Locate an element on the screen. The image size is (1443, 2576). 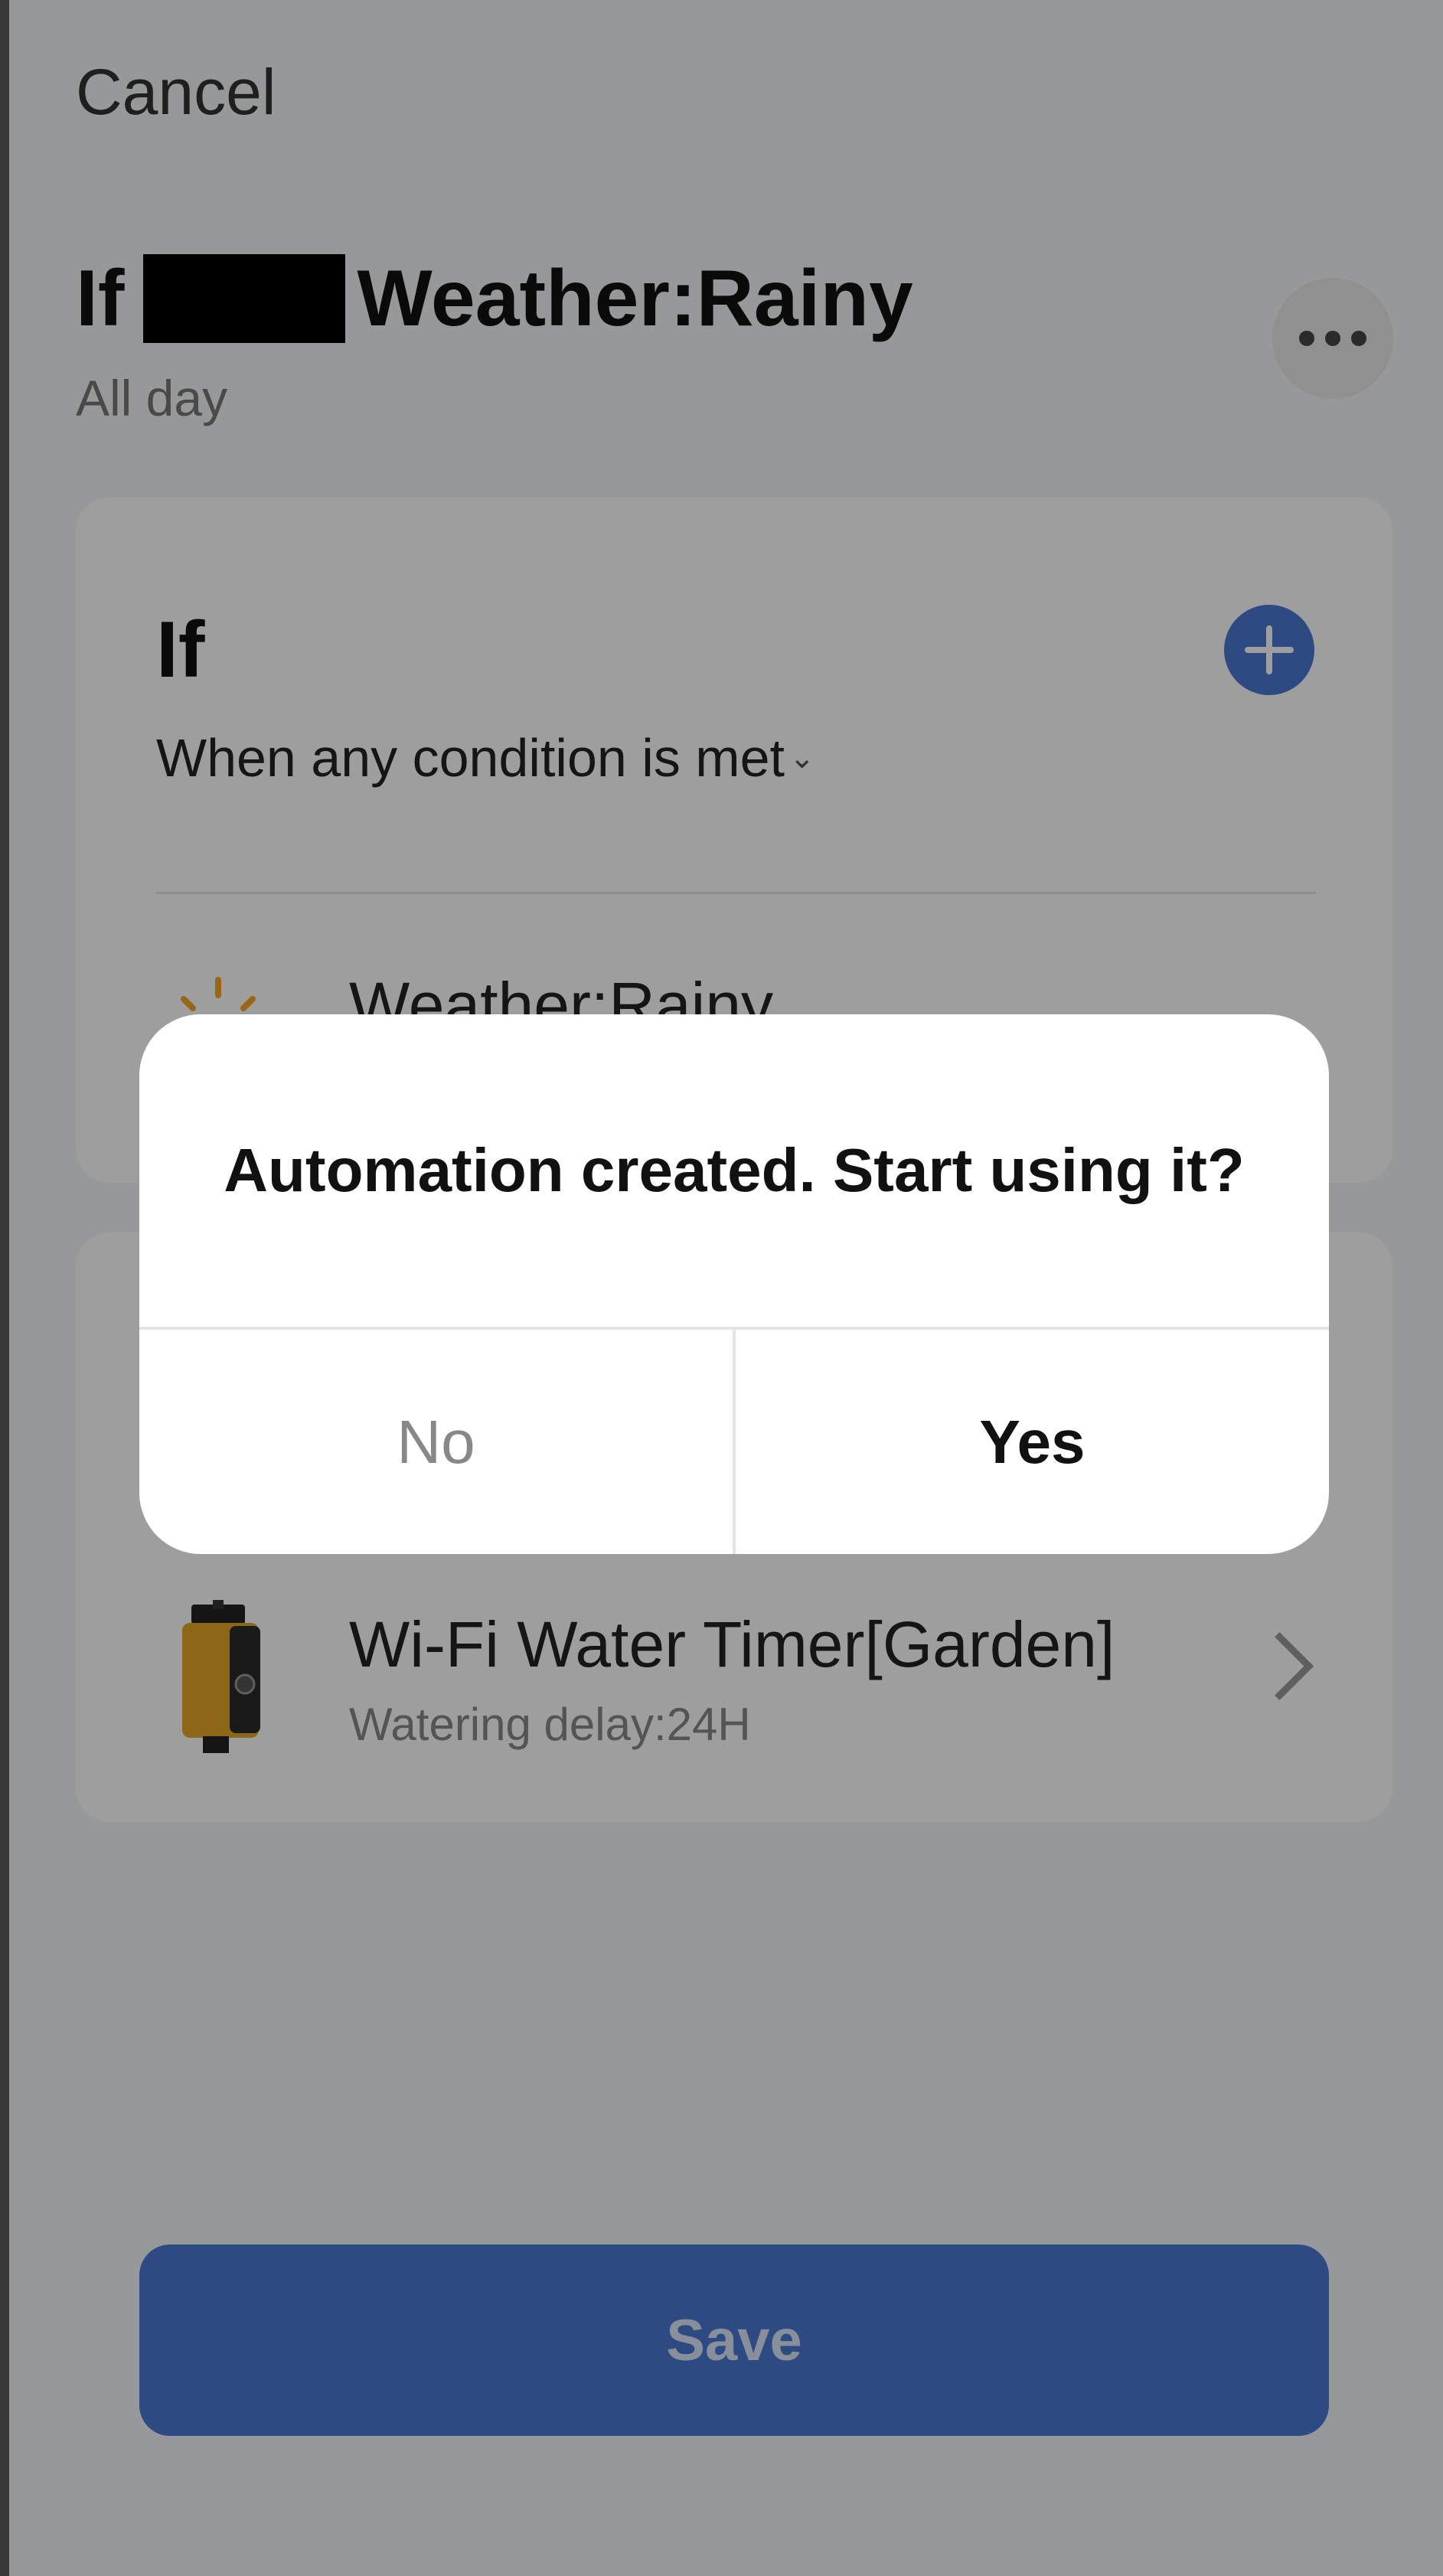
dialog-message: Automation created. Start using it? is located at coordinates (734, 1170).